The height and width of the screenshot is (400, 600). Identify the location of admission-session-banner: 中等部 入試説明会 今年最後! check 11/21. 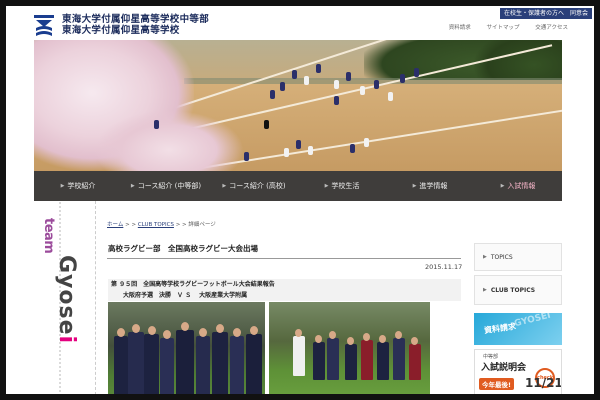
(518, 374).